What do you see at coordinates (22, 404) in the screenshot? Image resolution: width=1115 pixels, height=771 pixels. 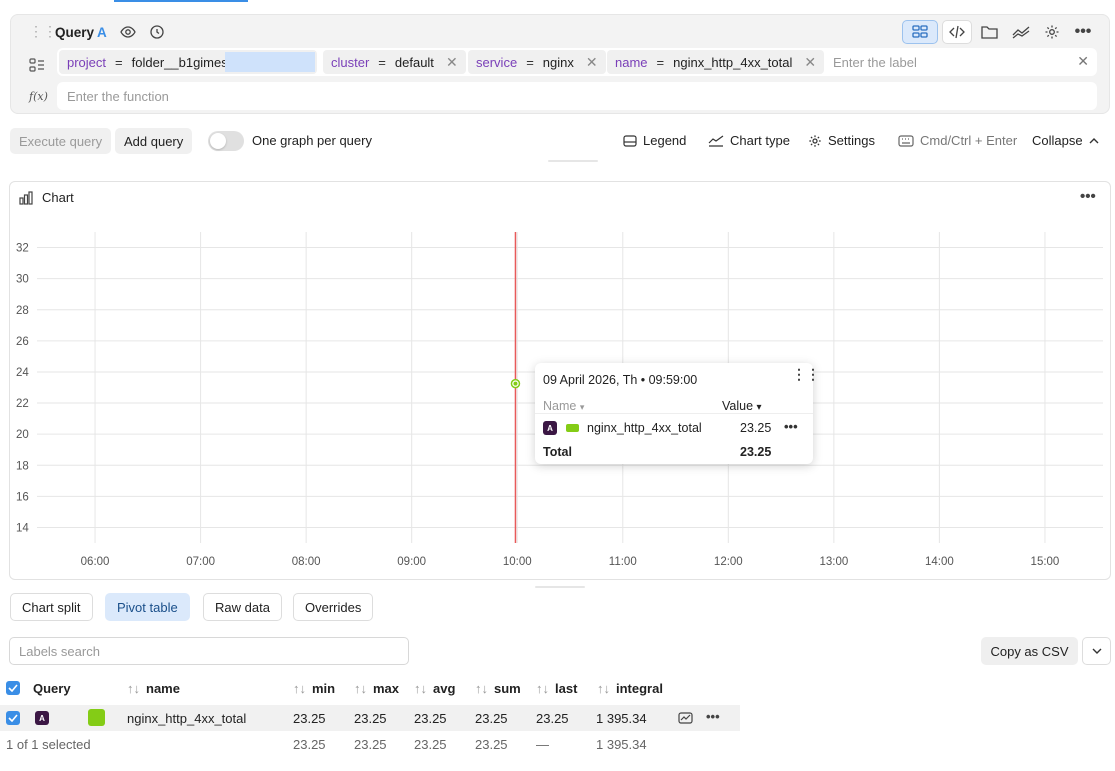 I see `y-tick-label: 22` at bounding box center [22, 404].